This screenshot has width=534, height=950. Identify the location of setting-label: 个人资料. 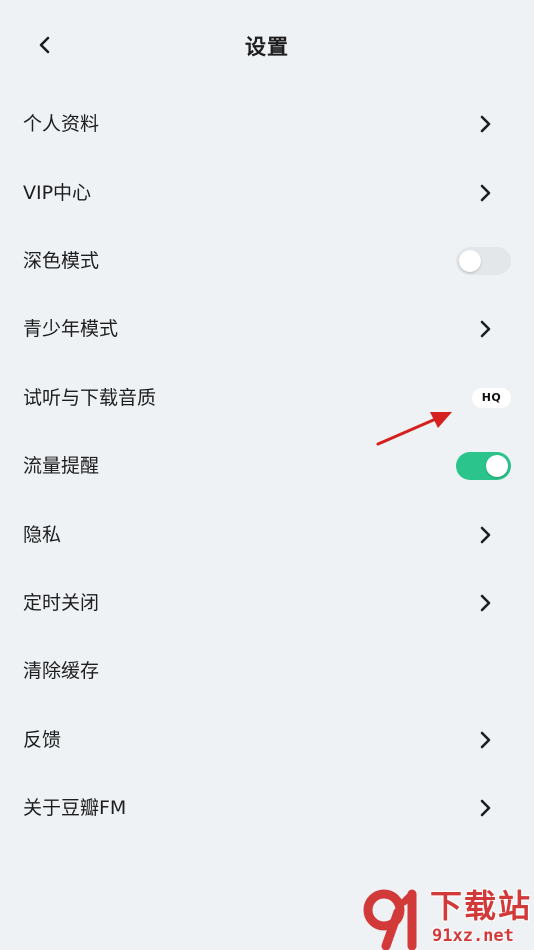
(61, 124).